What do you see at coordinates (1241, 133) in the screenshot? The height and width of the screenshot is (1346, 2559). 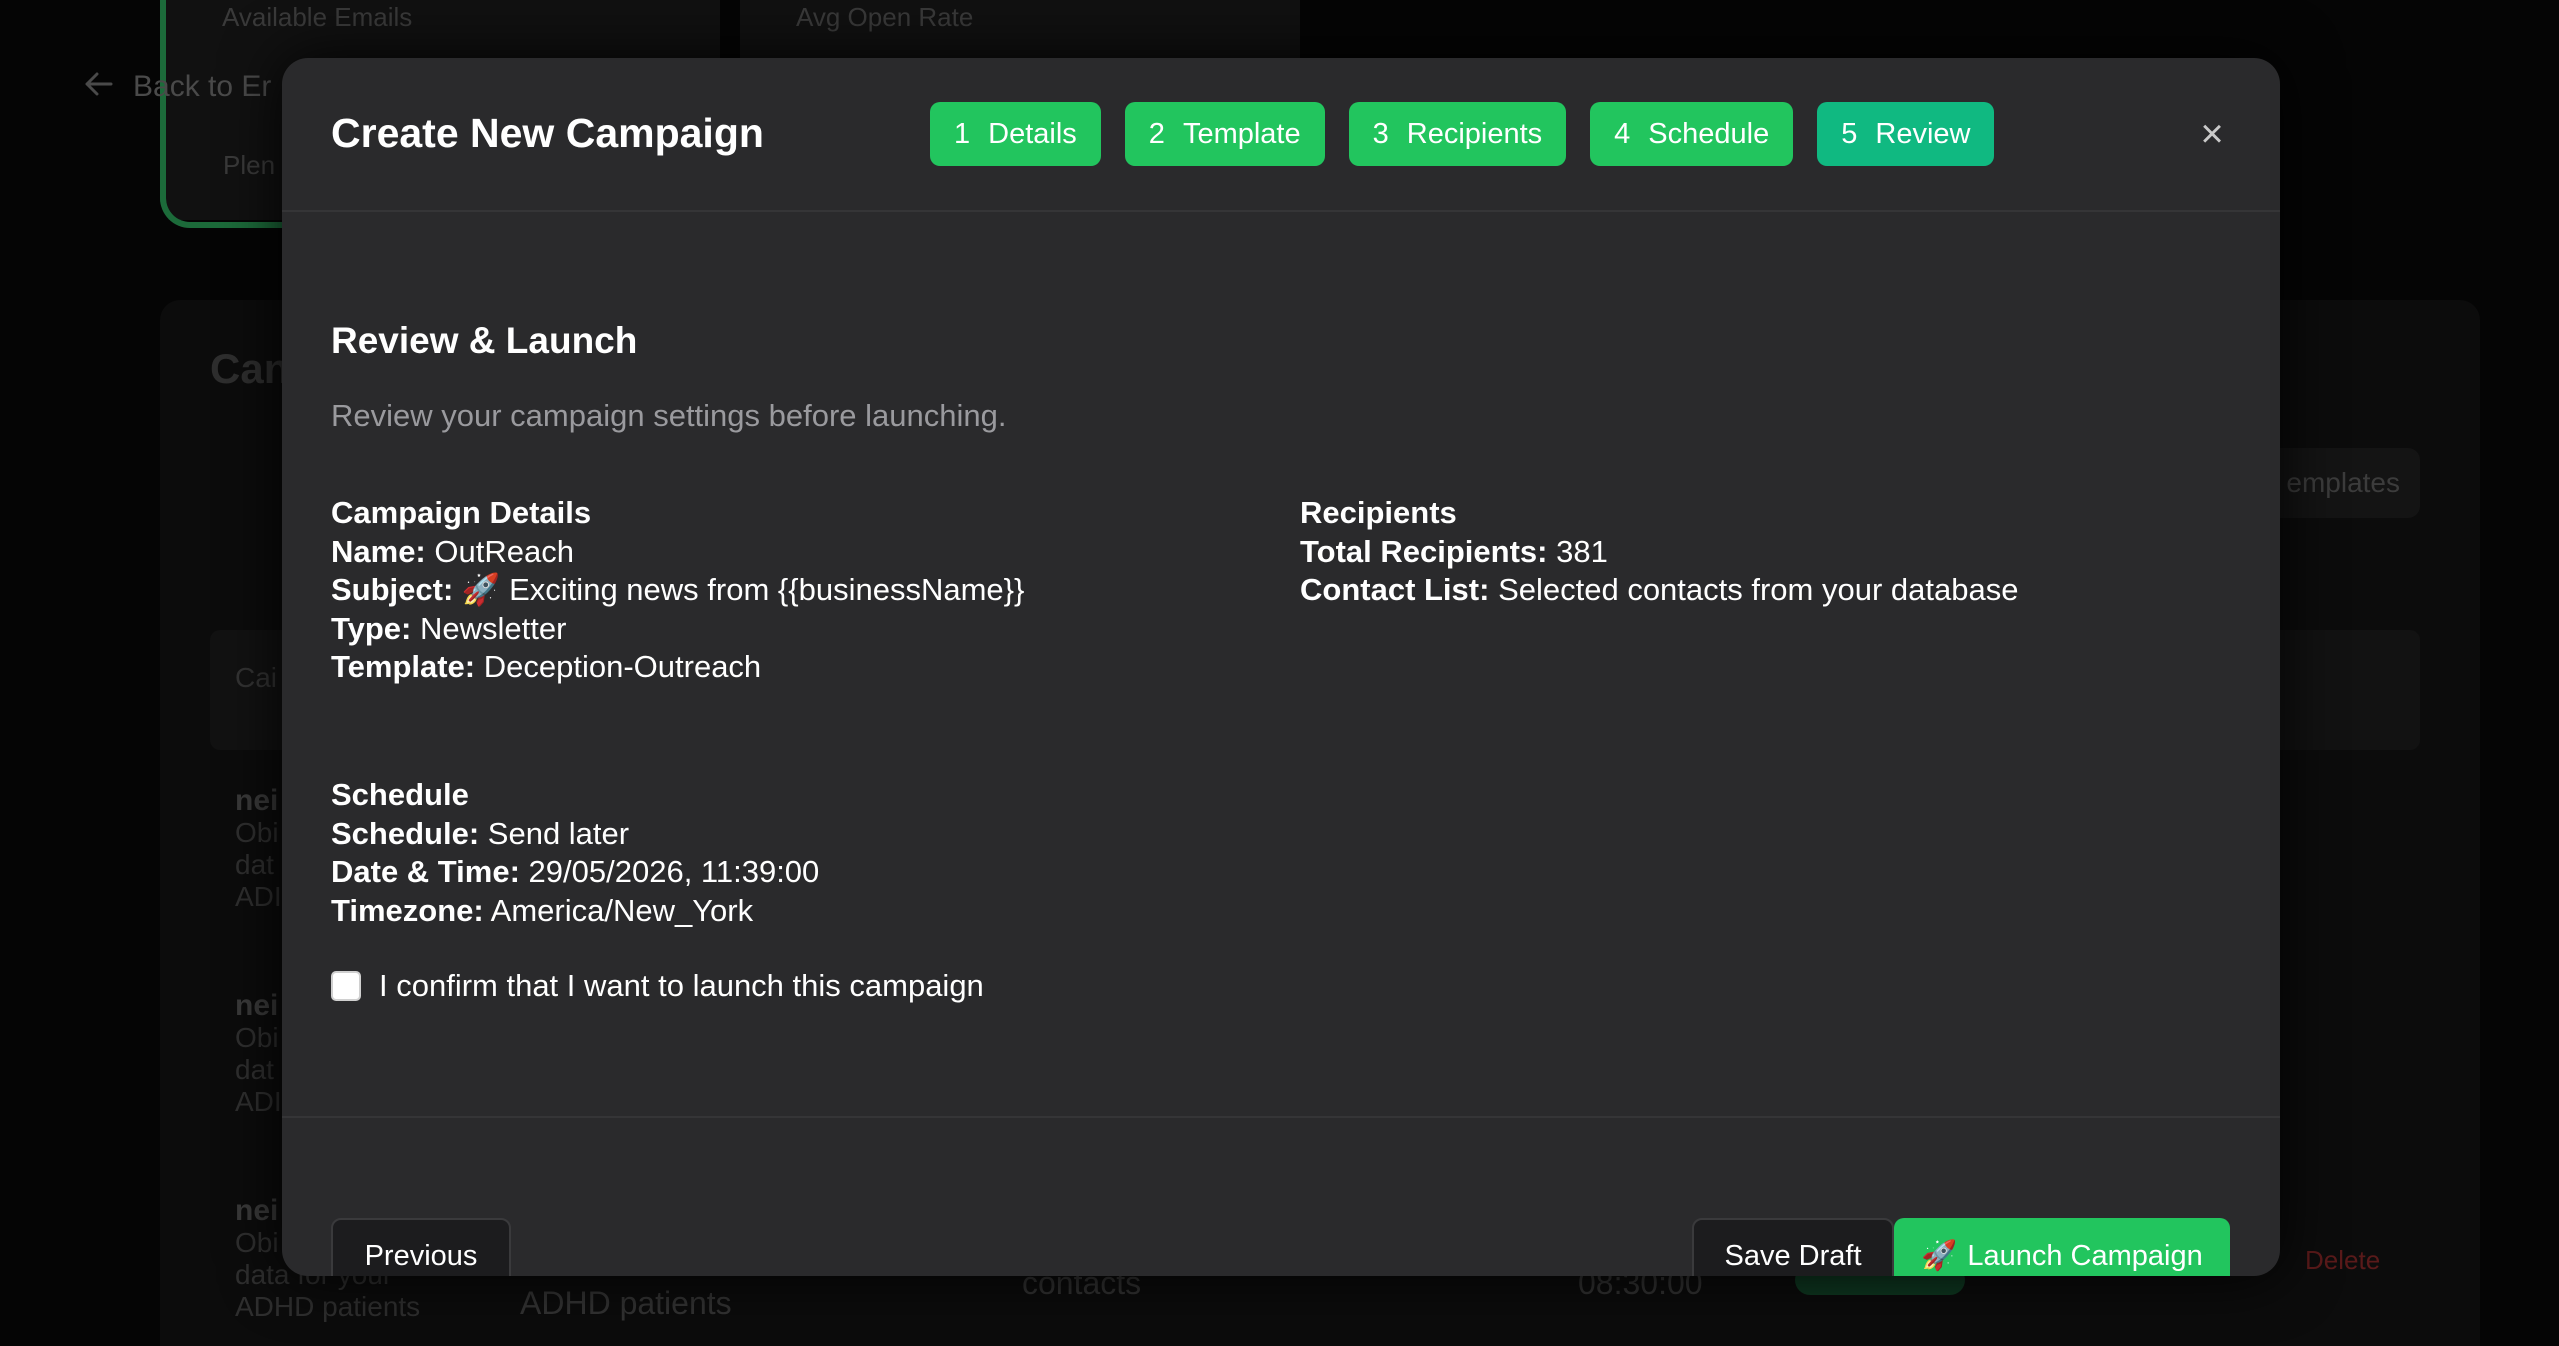 I see `step-label: Template` at bounding box center [1241, 133].